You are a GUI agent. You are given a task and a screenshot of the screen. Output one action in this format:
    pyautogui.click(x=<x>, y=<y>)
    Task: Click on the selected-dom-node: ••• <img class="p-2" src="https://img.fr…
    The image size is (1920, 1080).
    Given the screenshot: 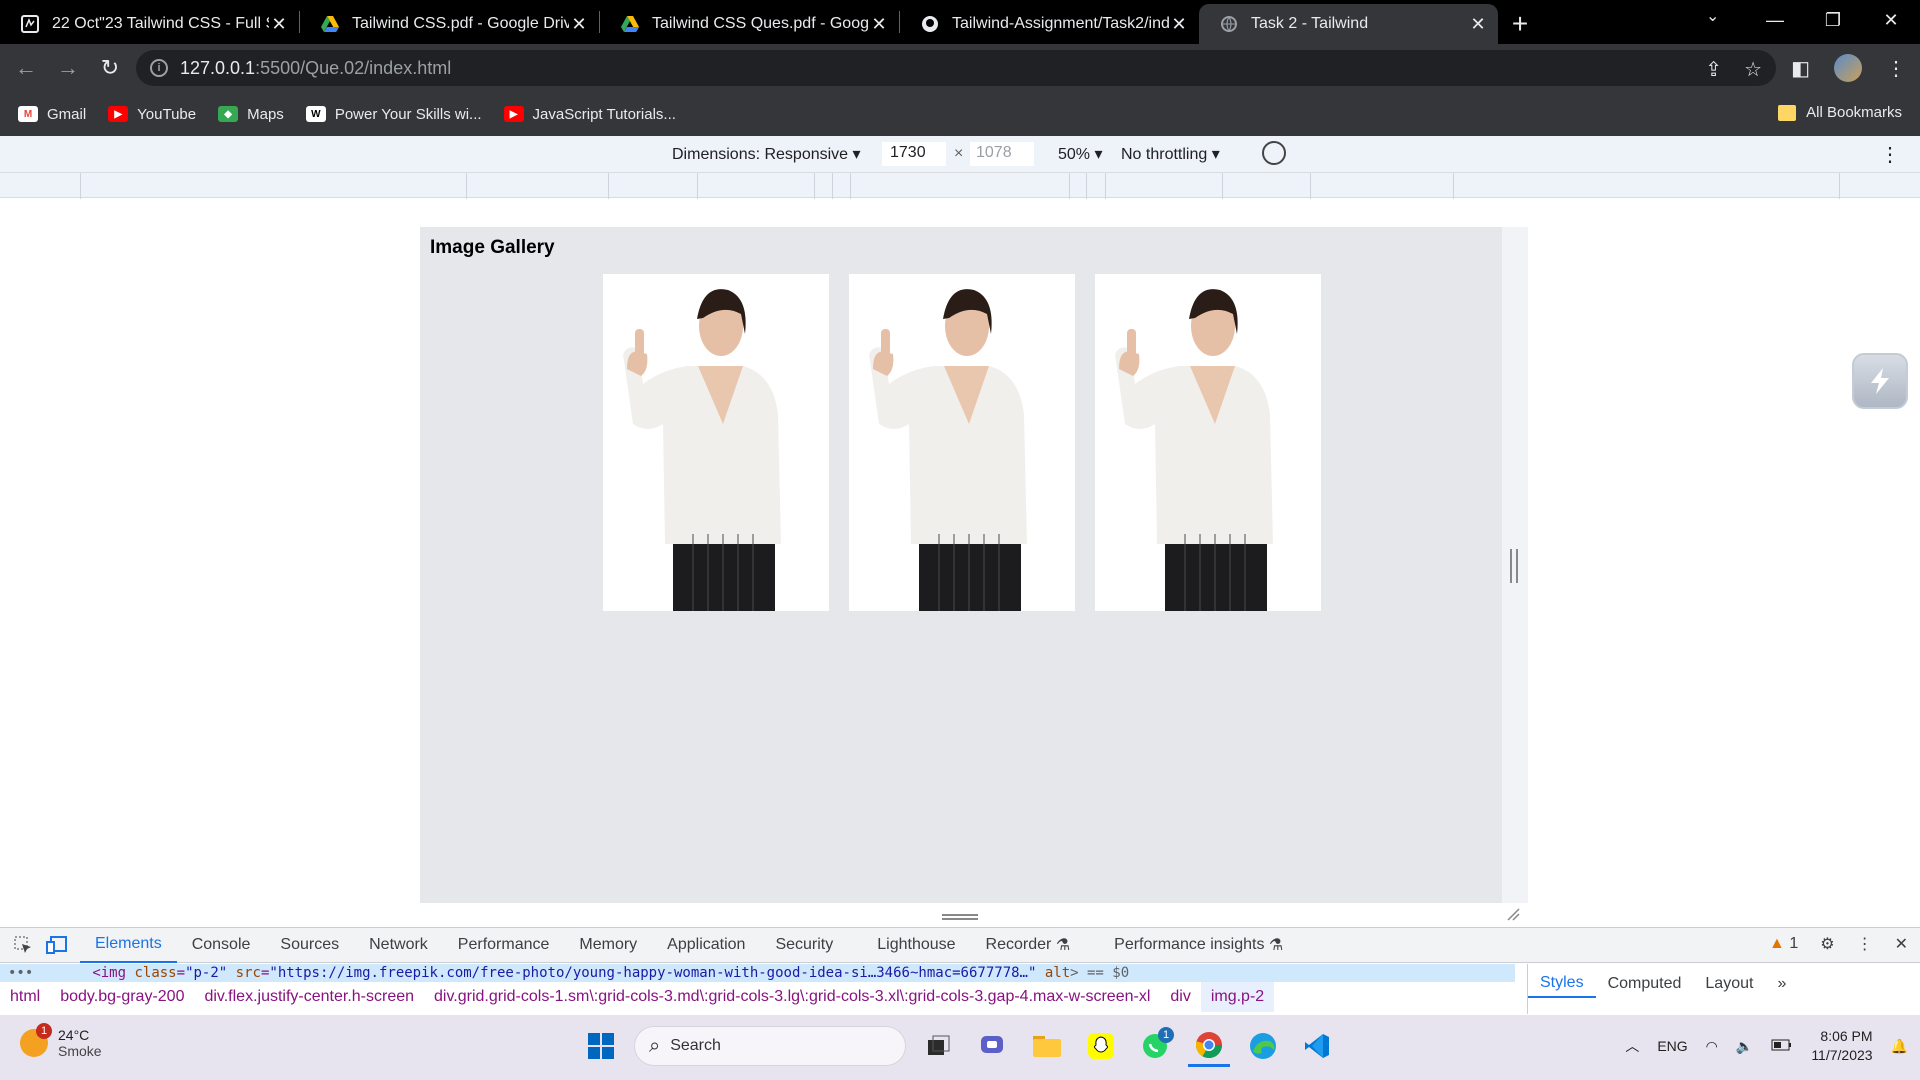 What is the action you would take?
    pyautogui.click(x=757, y=973)
    